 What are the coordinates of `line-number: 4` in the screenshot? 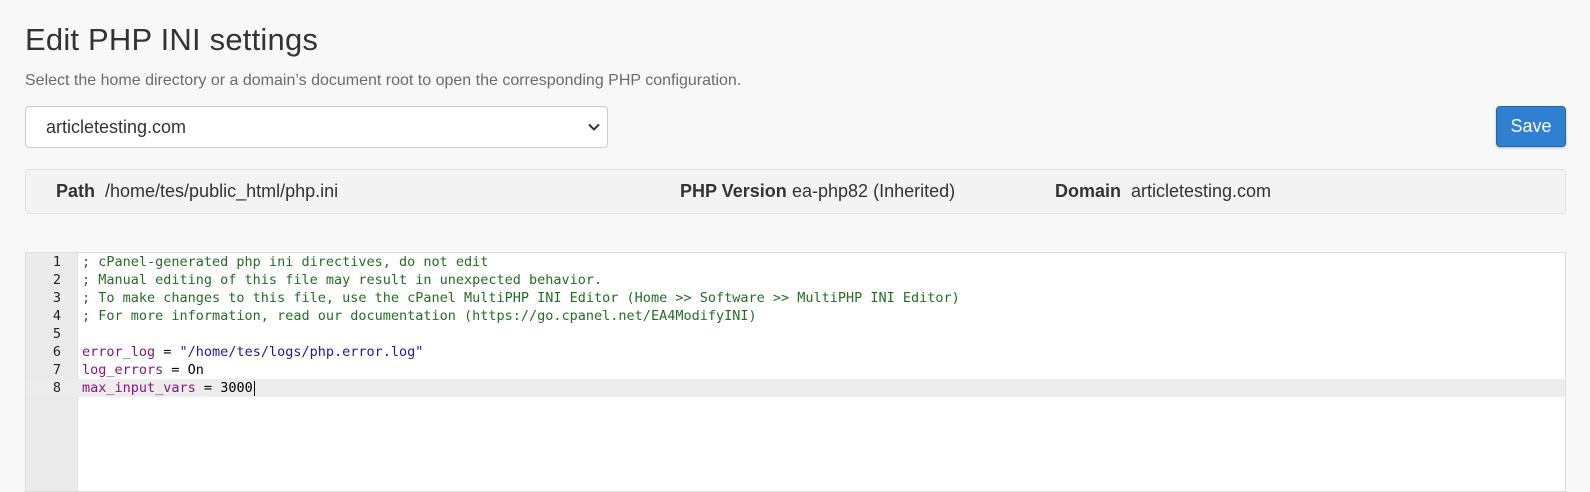 It's located at (56, 316).